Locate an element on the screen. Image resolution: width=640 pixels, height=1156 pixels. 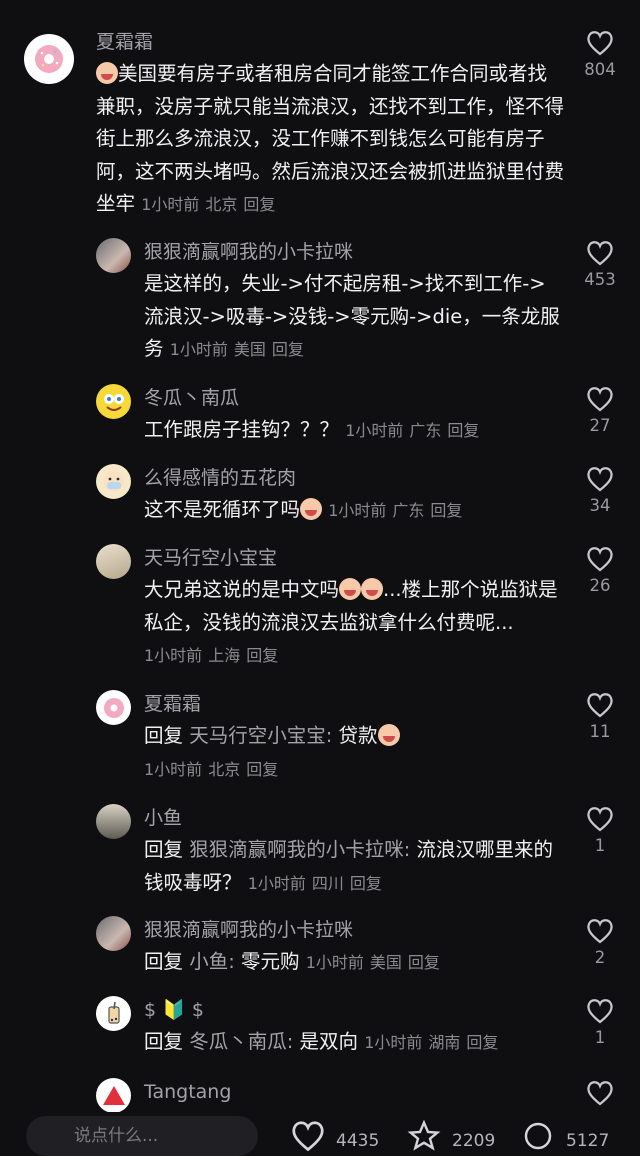
comment-text: 回复 天马行空小宝宝: 贷款 1小时前 北京 回复 is located at coordinates (354, 753).